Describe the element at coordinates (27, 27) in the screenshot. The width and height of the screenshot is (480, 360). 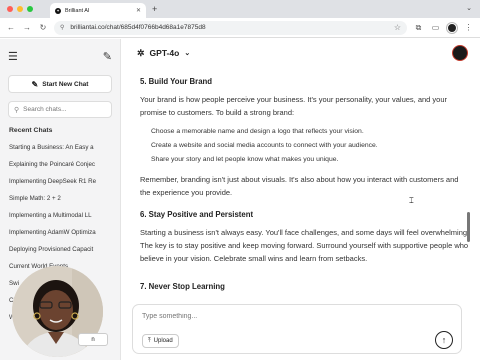
I see `forward-arrow-icon: →` at that location.